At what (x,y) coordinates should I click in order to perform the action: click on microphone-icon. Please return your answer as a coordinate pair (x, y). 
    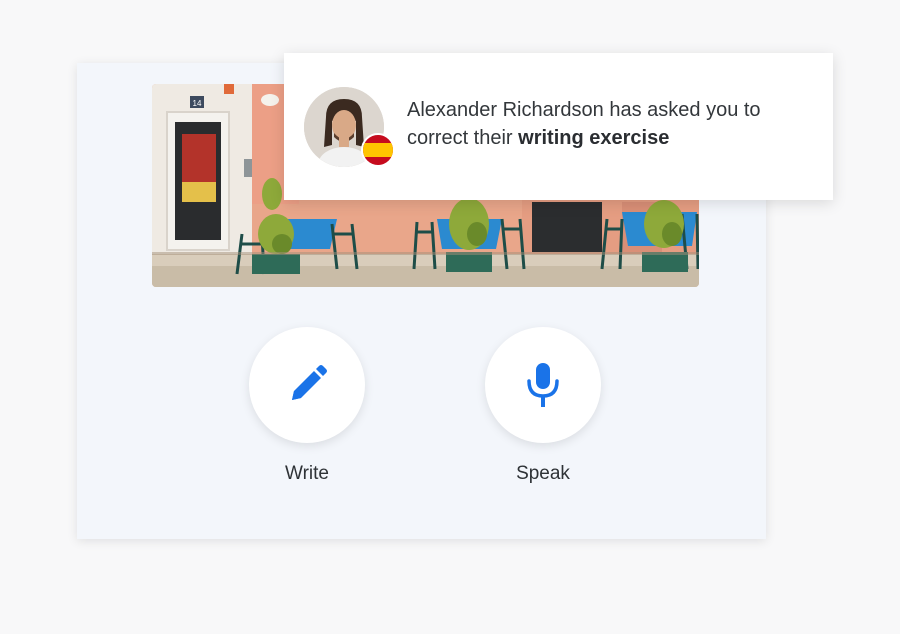
    Looking at the image, I should click on (543, 385).